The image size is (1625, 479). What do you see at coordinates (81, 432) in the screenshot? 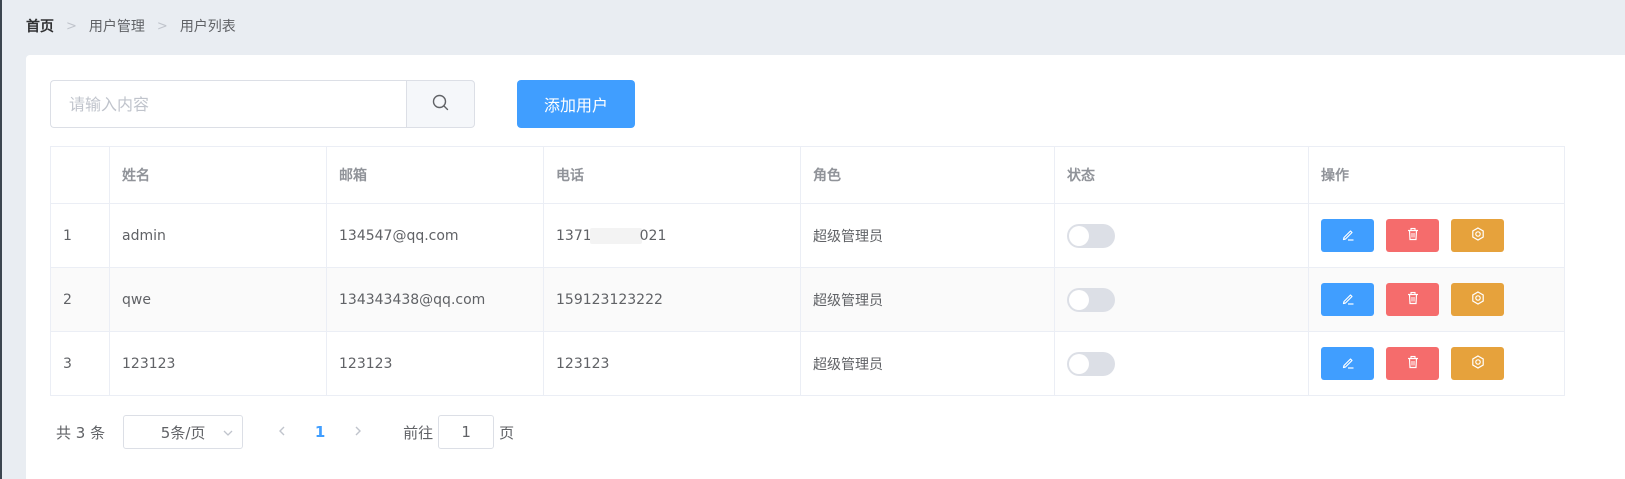
I see `pagination-total: 共 3 条` at bounding box center [81, 432].